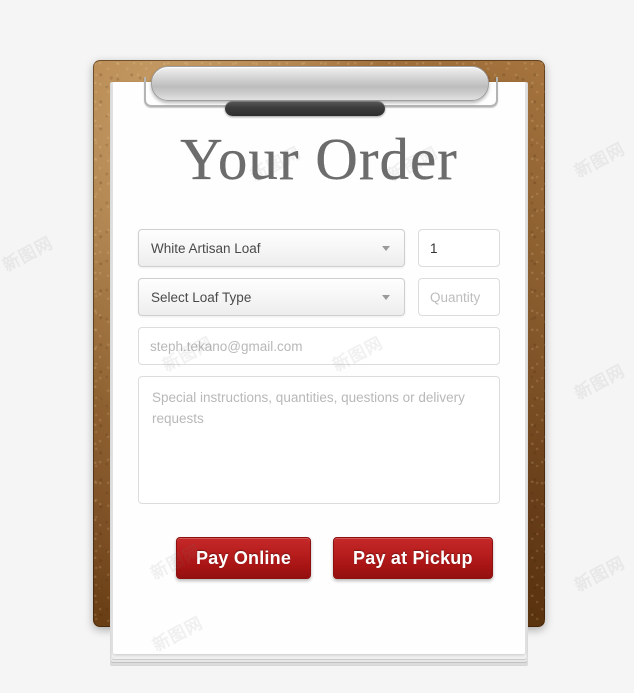  What do you see at coordinates (244, 558) in the screenshot?
I see `pay-online-button: Pay Online` at bounding box center [244, 558].